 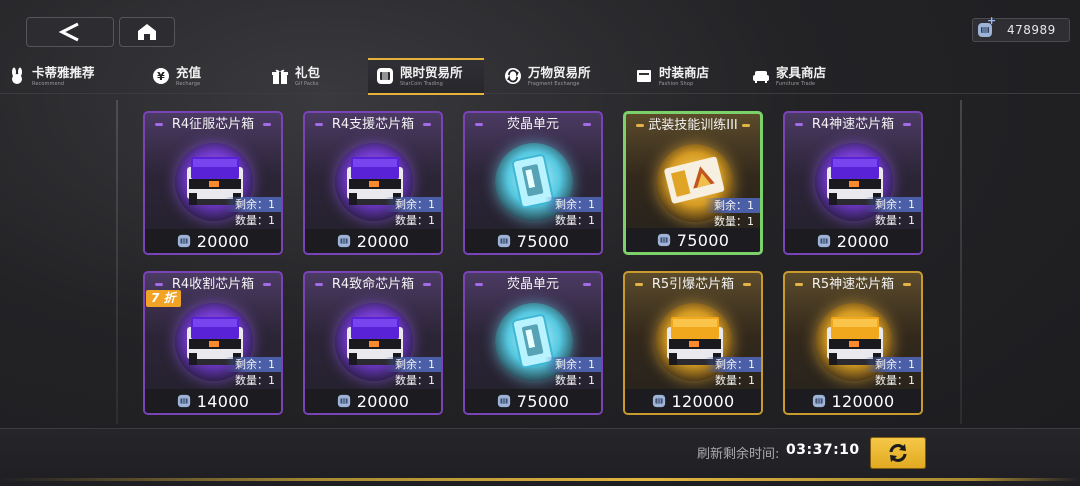 I want to click on refresh-countdown: 03:37:10, so click(x=823, y=450).